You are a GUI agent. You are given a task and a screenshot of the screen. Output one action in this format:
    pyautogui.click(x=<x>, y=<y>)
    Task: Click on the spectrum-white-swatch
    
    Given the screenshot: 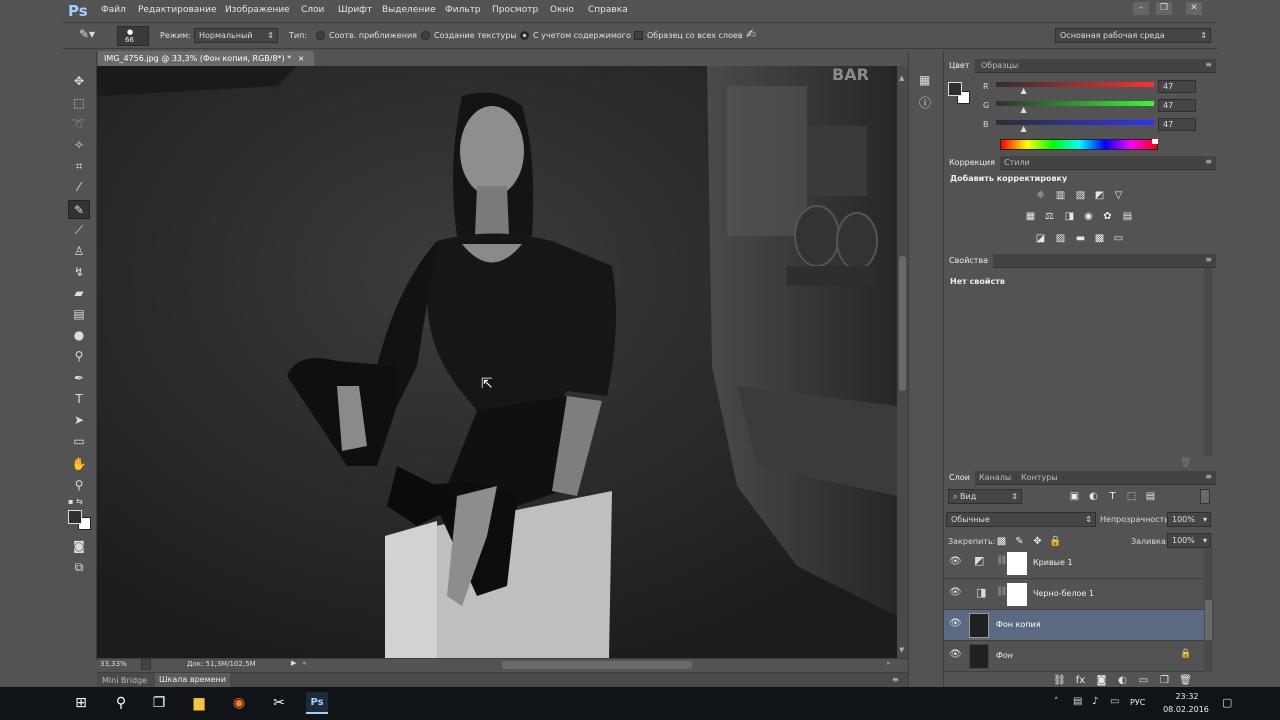 What is the action you would take?
    pyautogui.click(x=1155, y=141)
    